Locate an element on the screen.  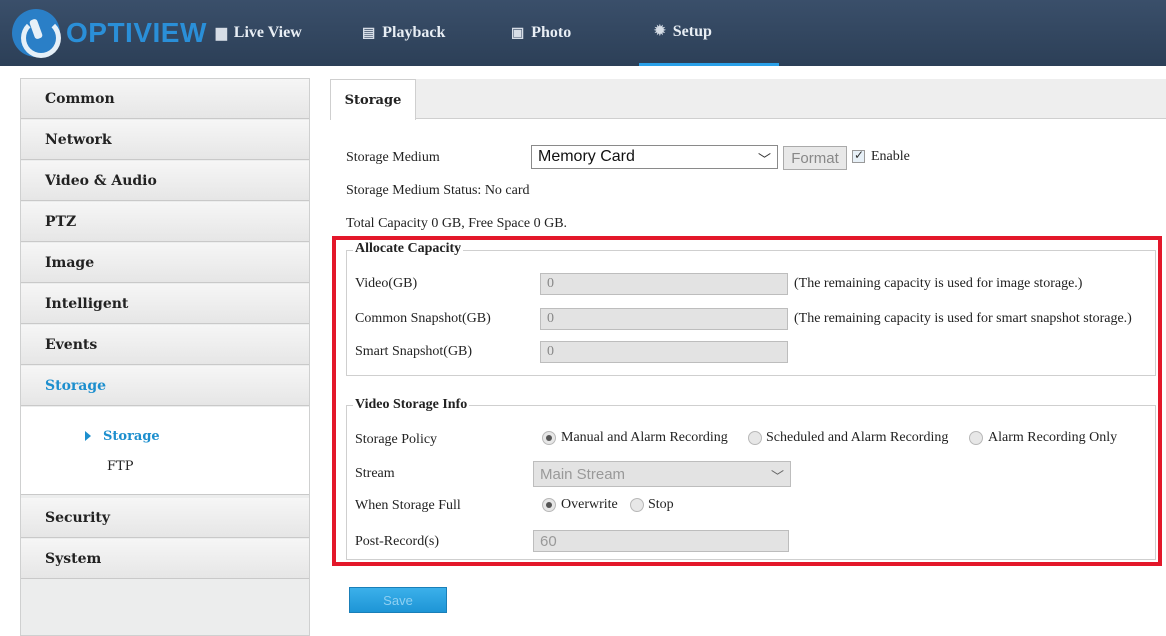
monitor-icon: ▆ is located at coordinates (221, 33).